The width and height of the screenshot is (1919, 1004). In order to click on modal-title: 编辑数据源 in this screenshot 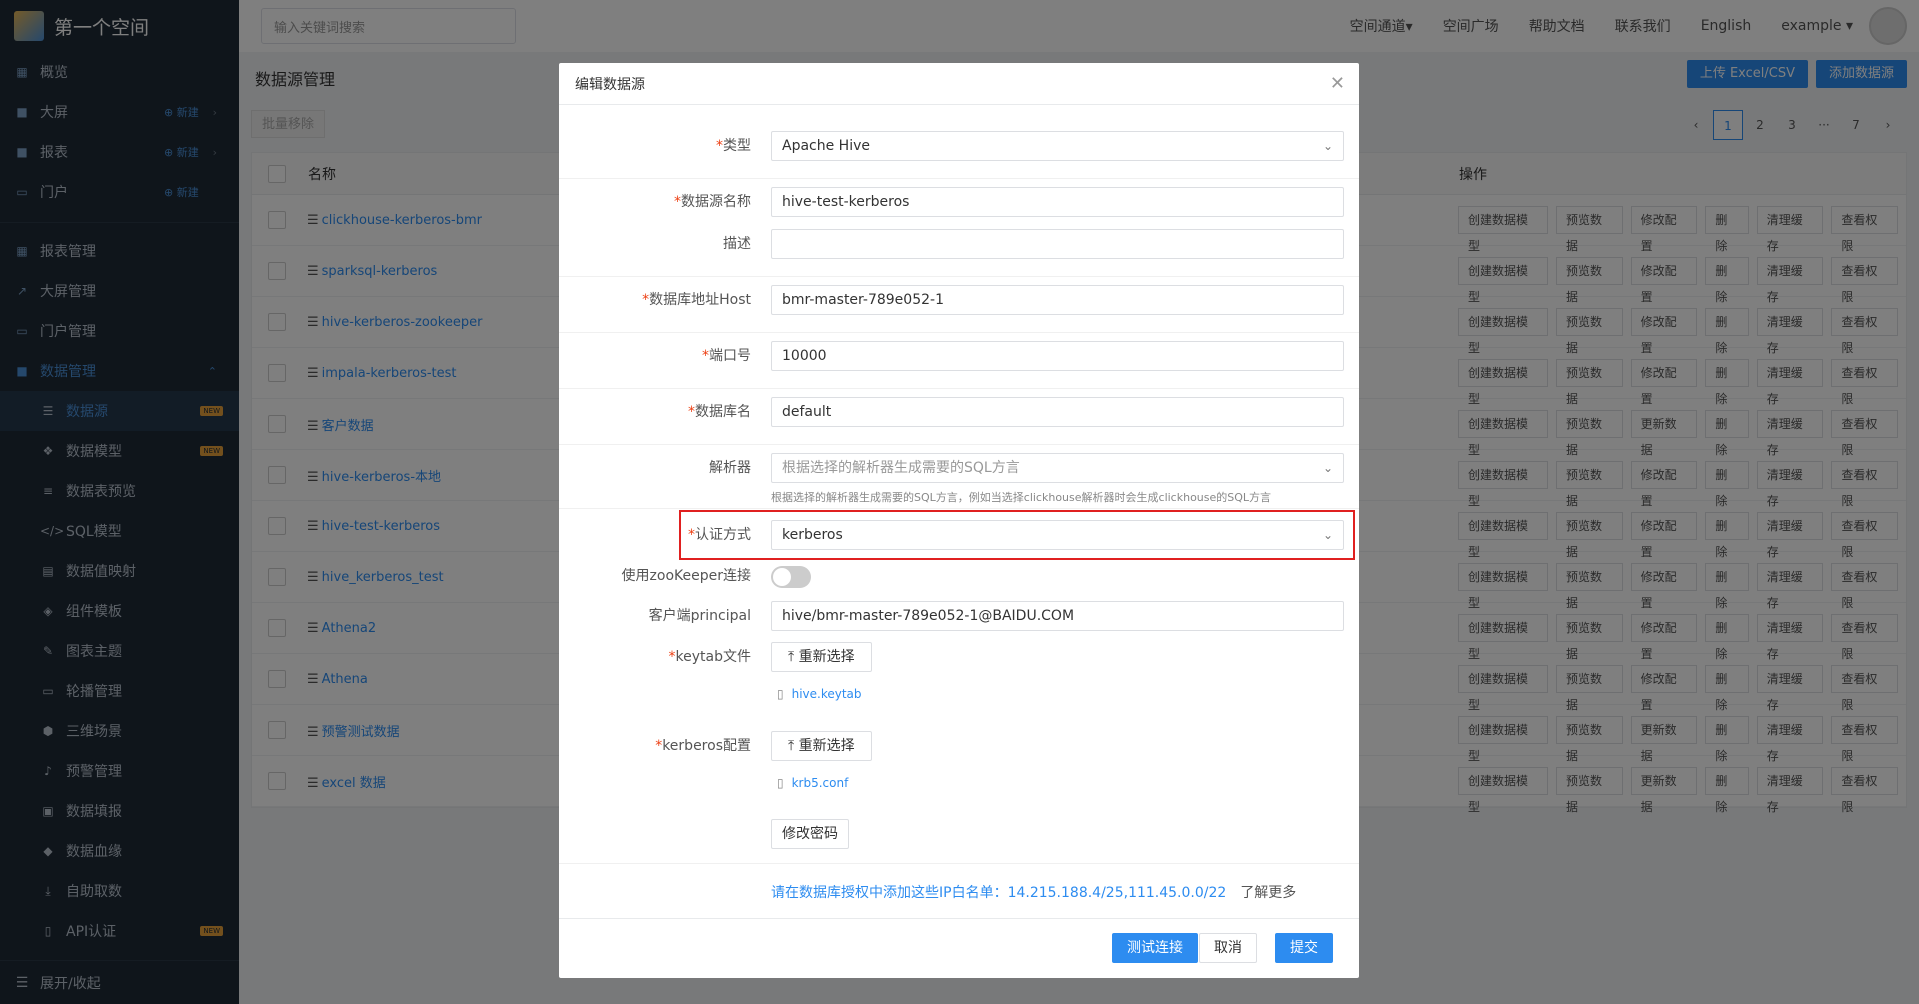, I will do `click(610, 84)`.